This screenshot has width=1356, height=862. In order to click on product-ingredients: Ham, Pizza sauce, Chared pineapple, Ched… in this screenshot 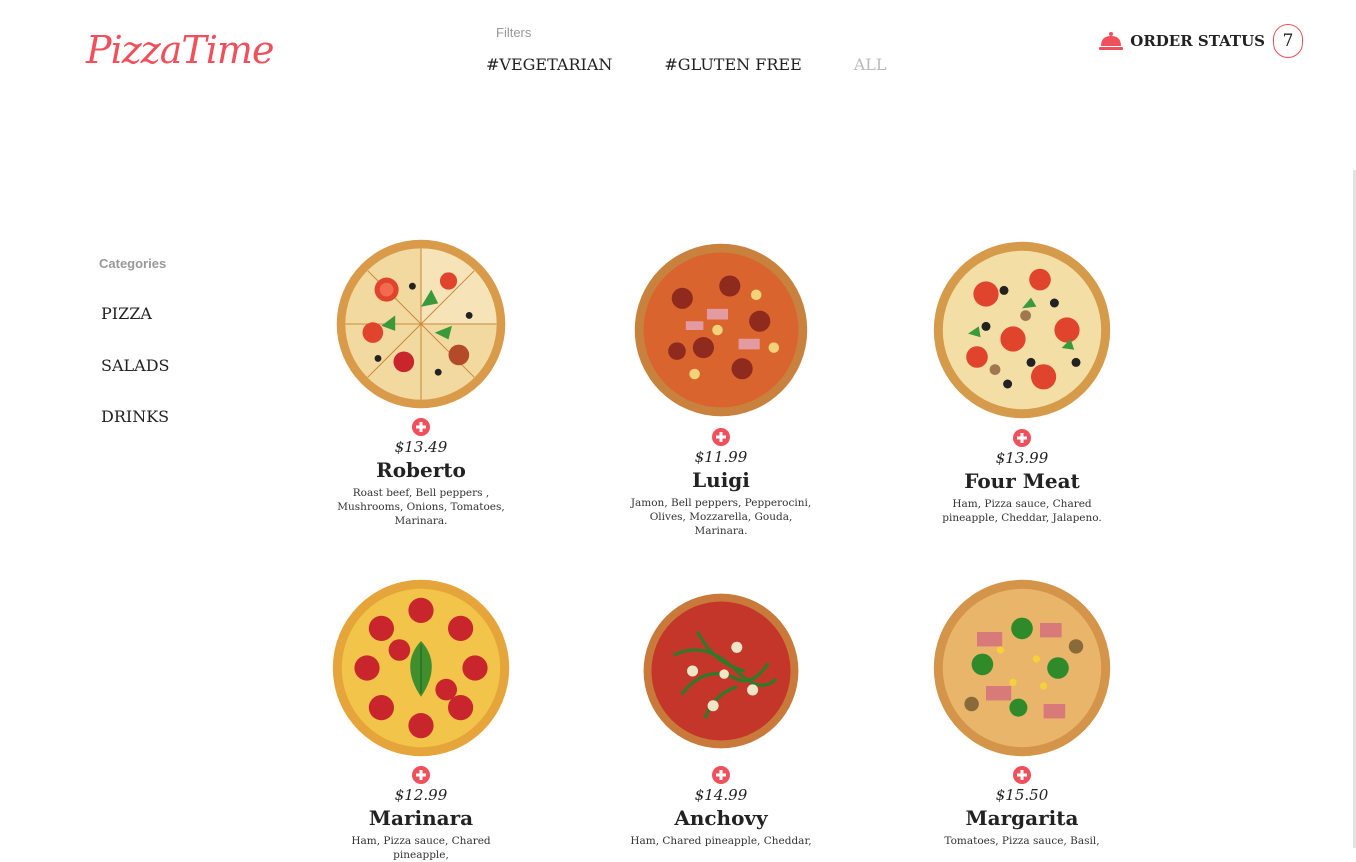, I will do `click(1022, 511)`.